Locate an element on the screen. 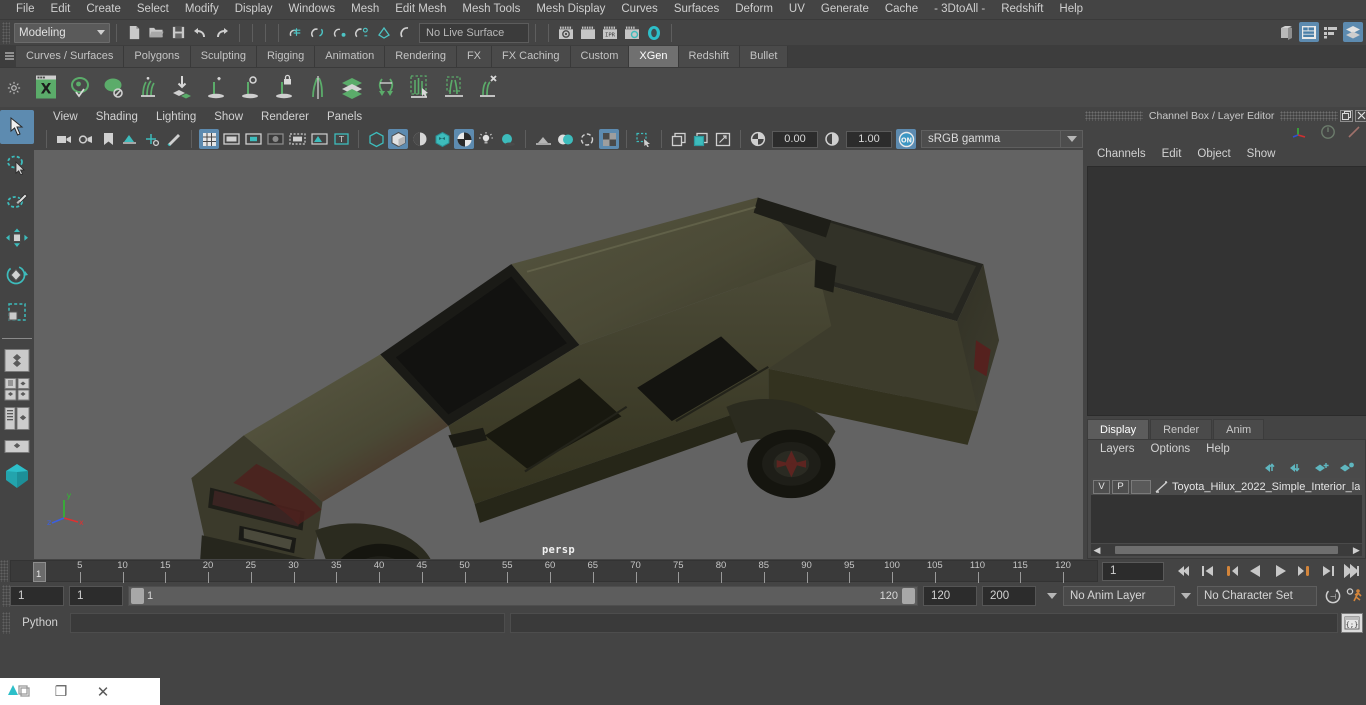  render-settings-icon is located at coordinates (632, 33).